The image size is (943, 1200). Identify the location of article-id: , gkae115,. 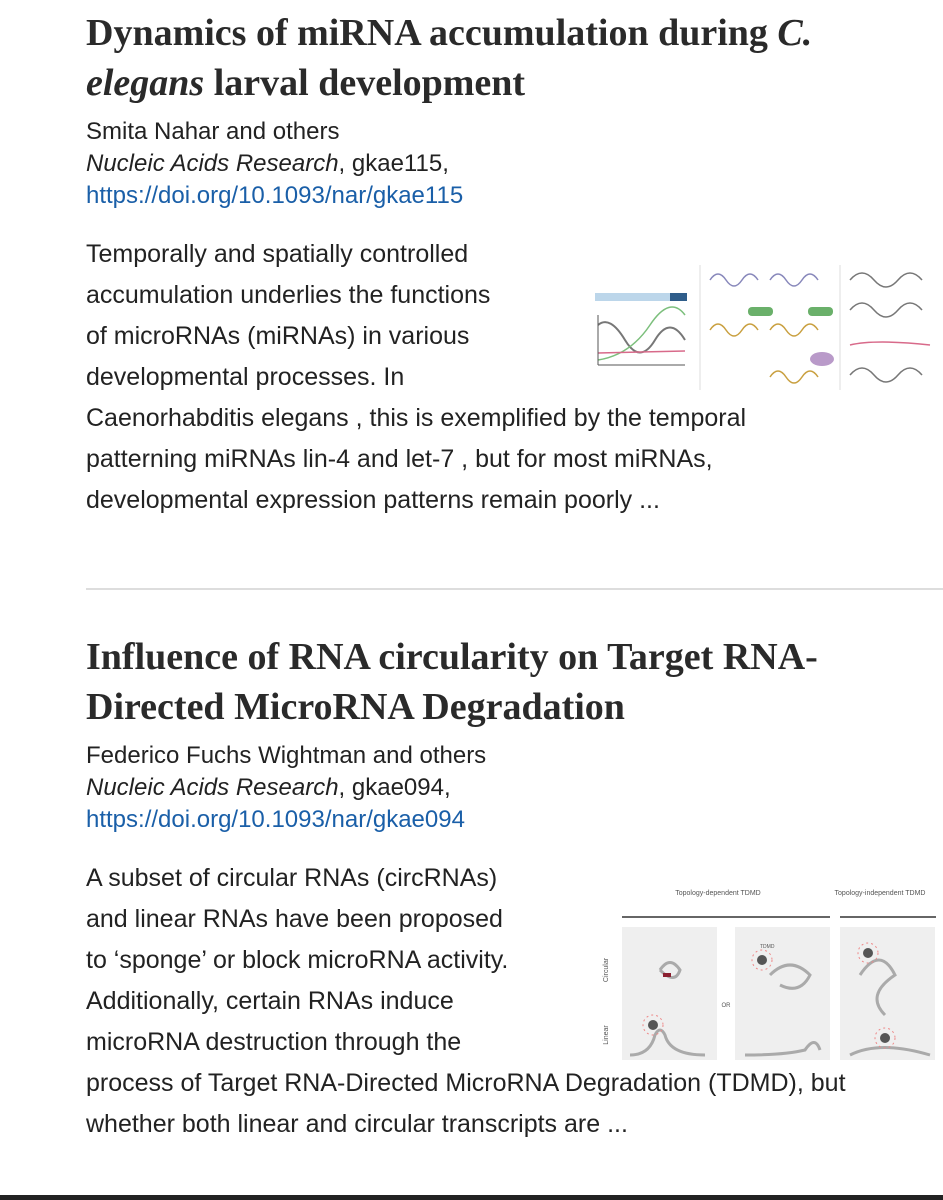
(393, 163).